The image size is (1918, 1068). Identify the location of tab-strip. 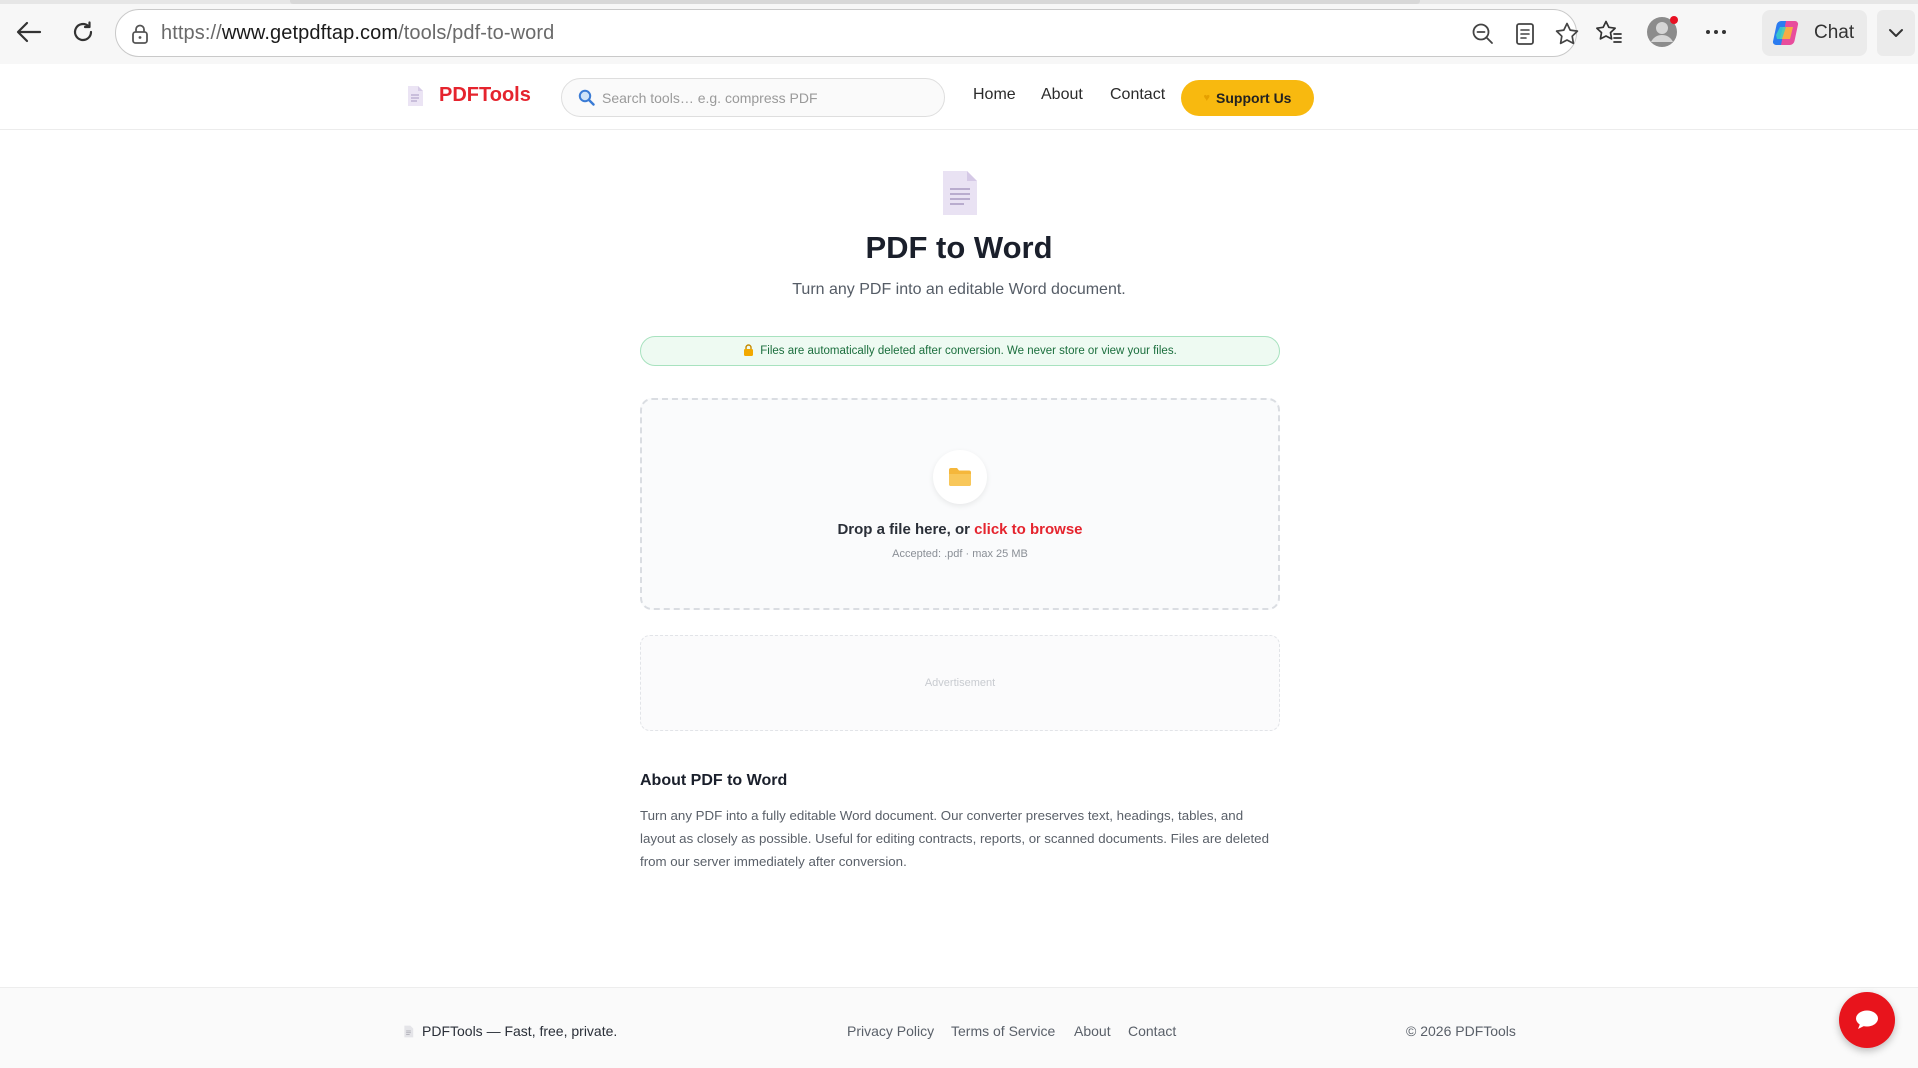
(959, 2).